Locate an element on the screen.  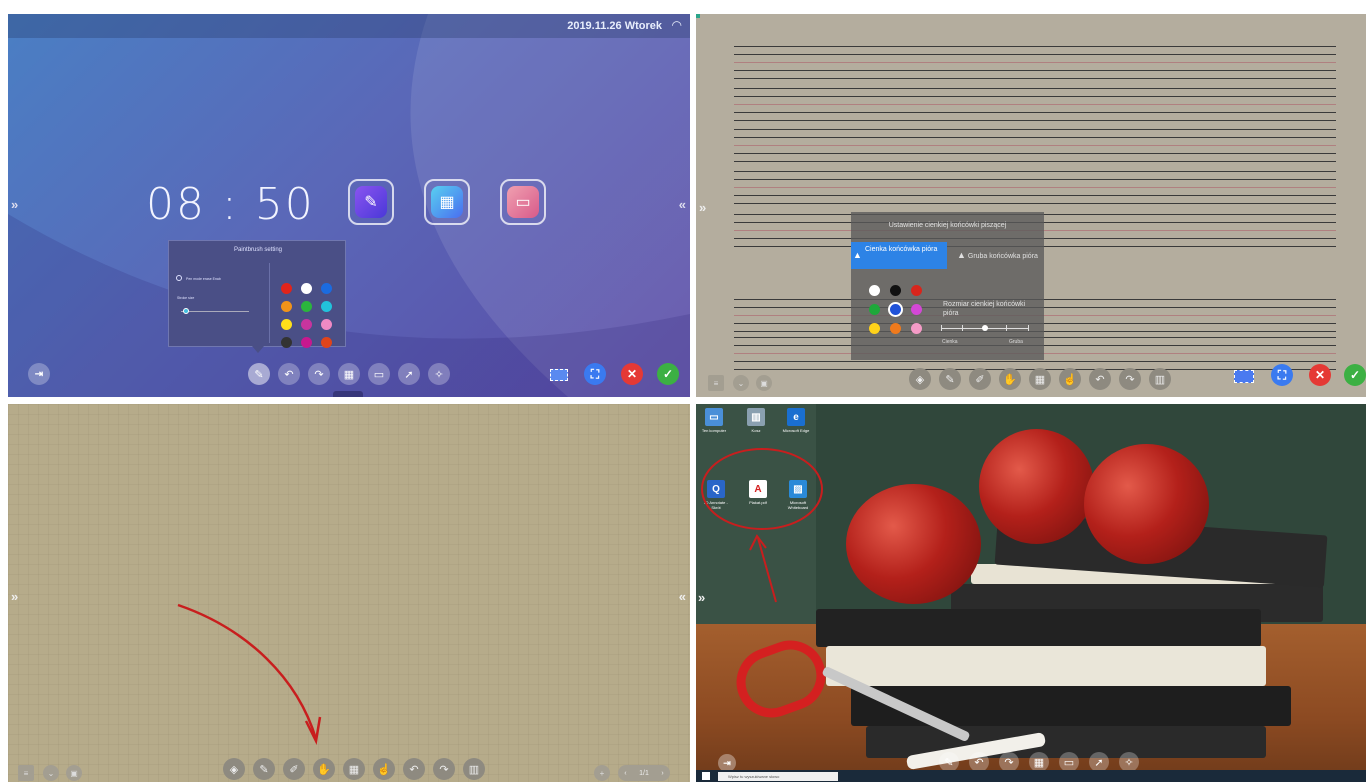
slider-tick is located at coordinates (962, 328).